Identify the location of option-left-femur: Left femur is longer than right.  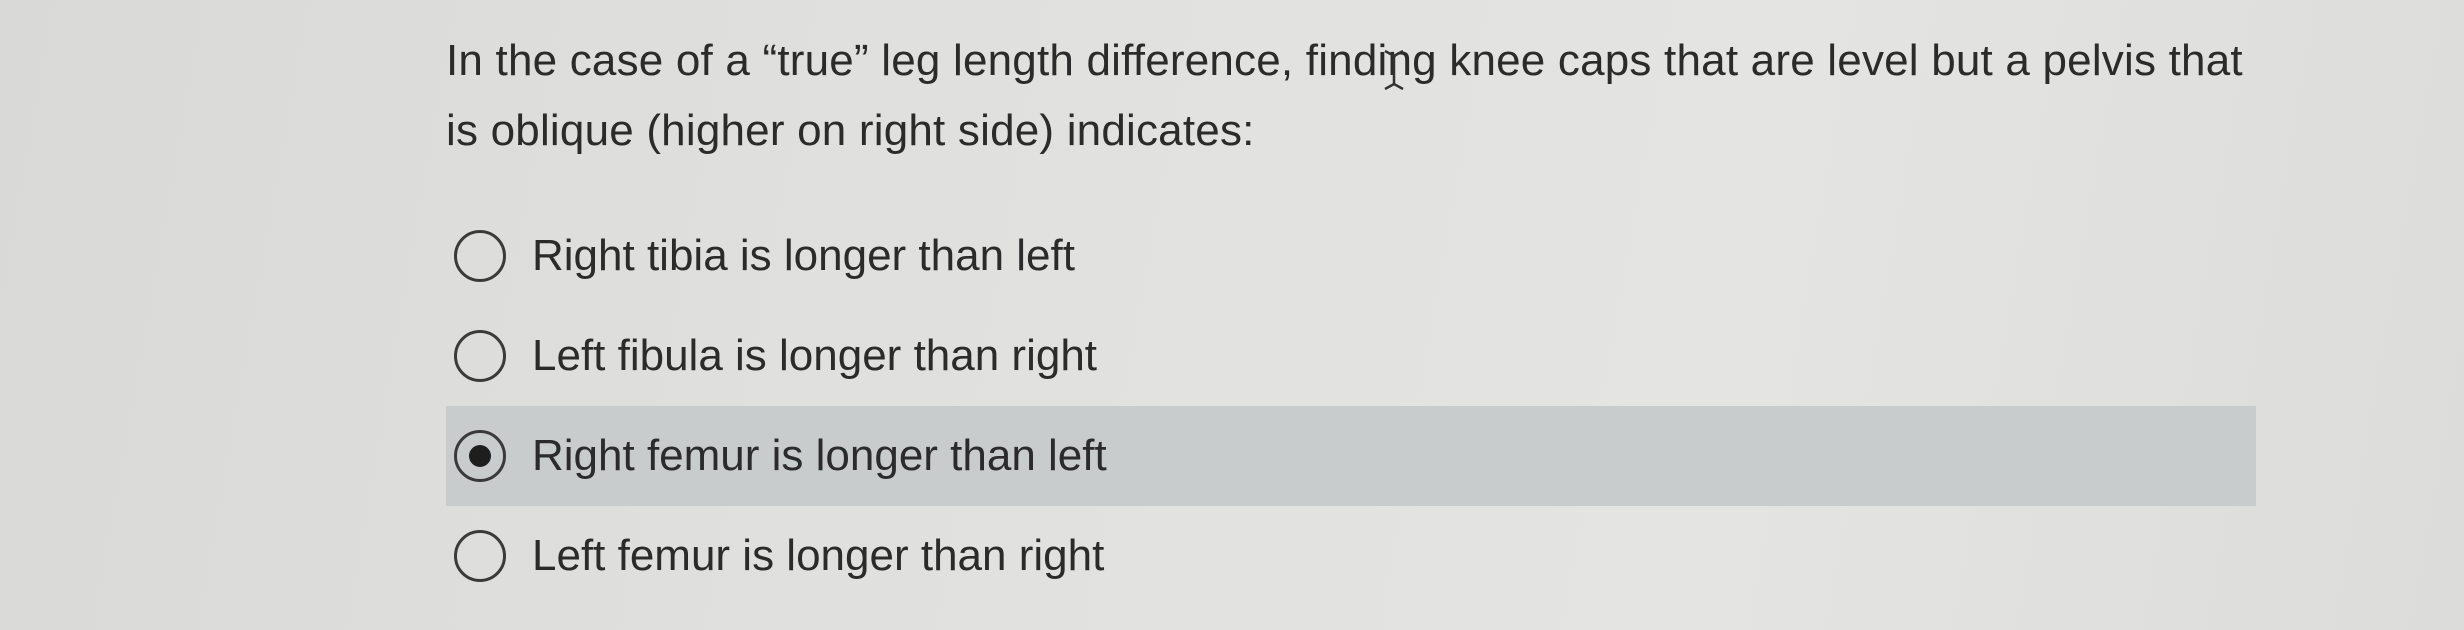
(1351, 556).